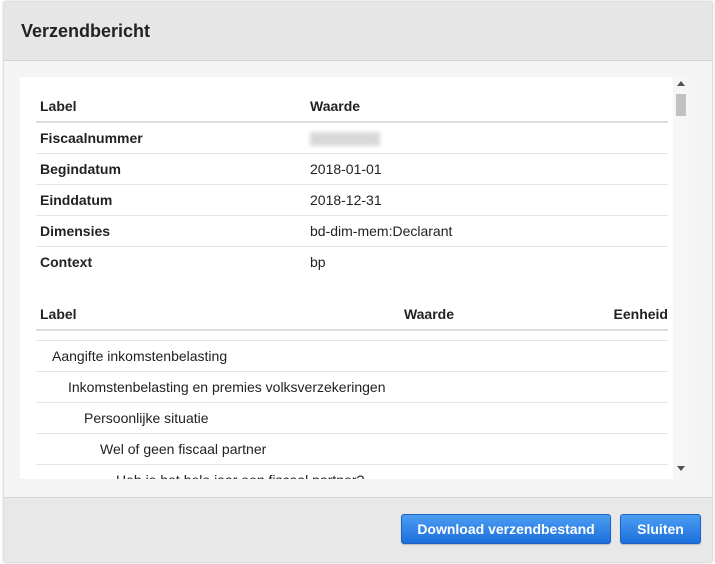 Image resolution: width=715 pixels, height=564 pixels. I want to click on context-label: Dimensies, so click(171, 231).